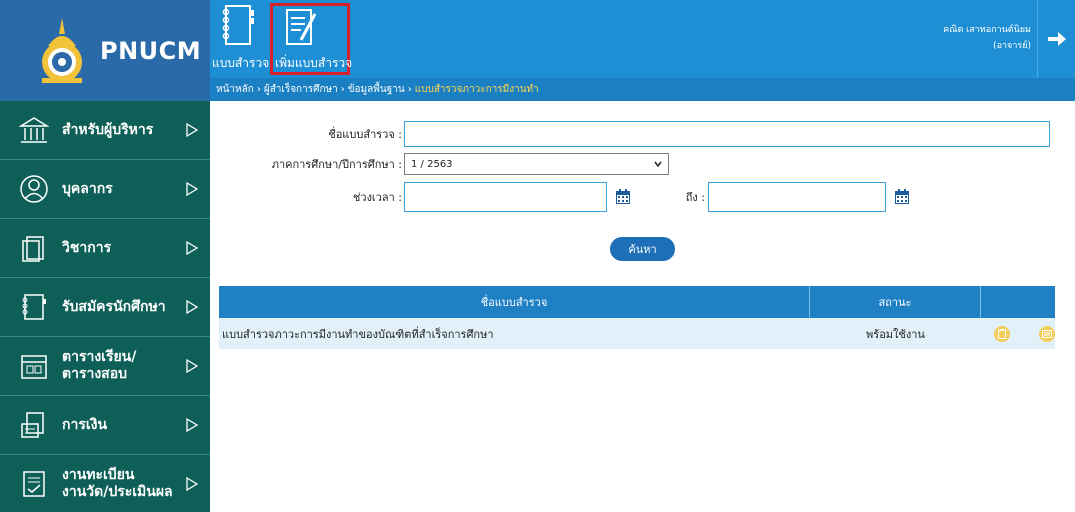 The height and width of the screenshot is (512, 1075). What do you see at coordinates (797, 197) in the screenshot?
I see `period-to-input` at bounding box center [797, 197].